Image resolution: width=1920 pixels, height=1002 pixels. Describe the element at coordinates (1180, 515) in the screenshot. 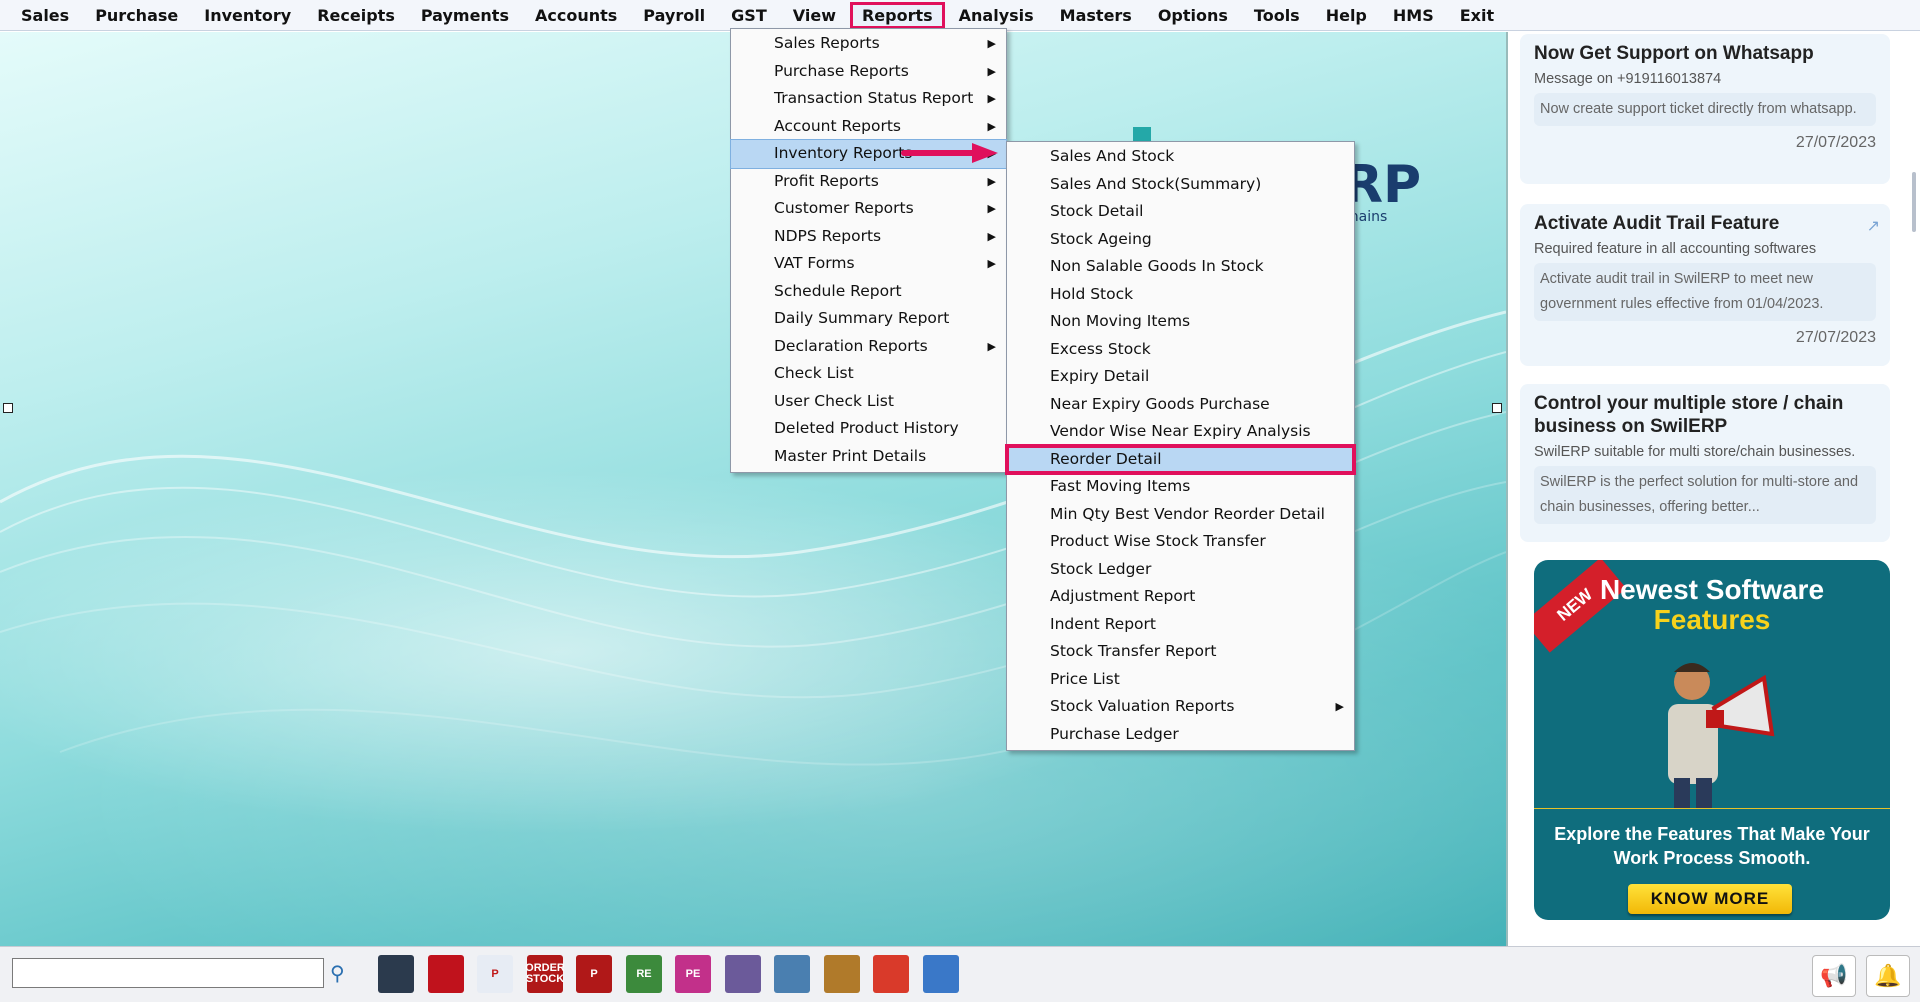

I see `submenu-item-min-qty-best-vendor-reorder-detail: Min Qty Best Vendor Reorder Detail` at that location.